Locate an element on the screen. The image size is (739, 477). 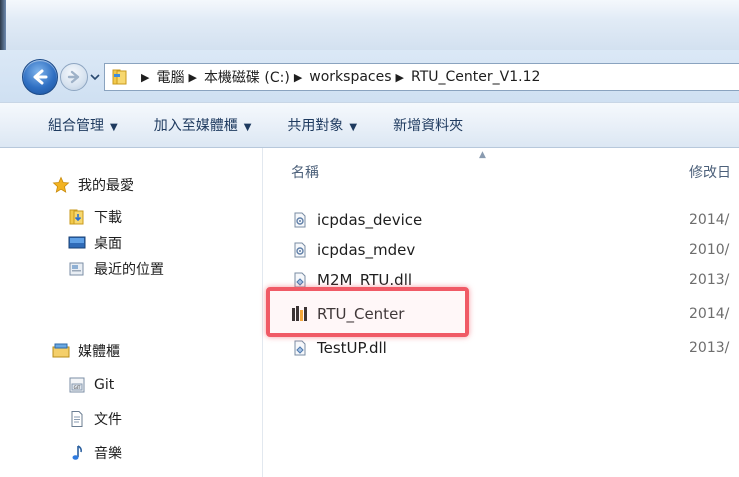
back-button is located at coordinates (40, 77).